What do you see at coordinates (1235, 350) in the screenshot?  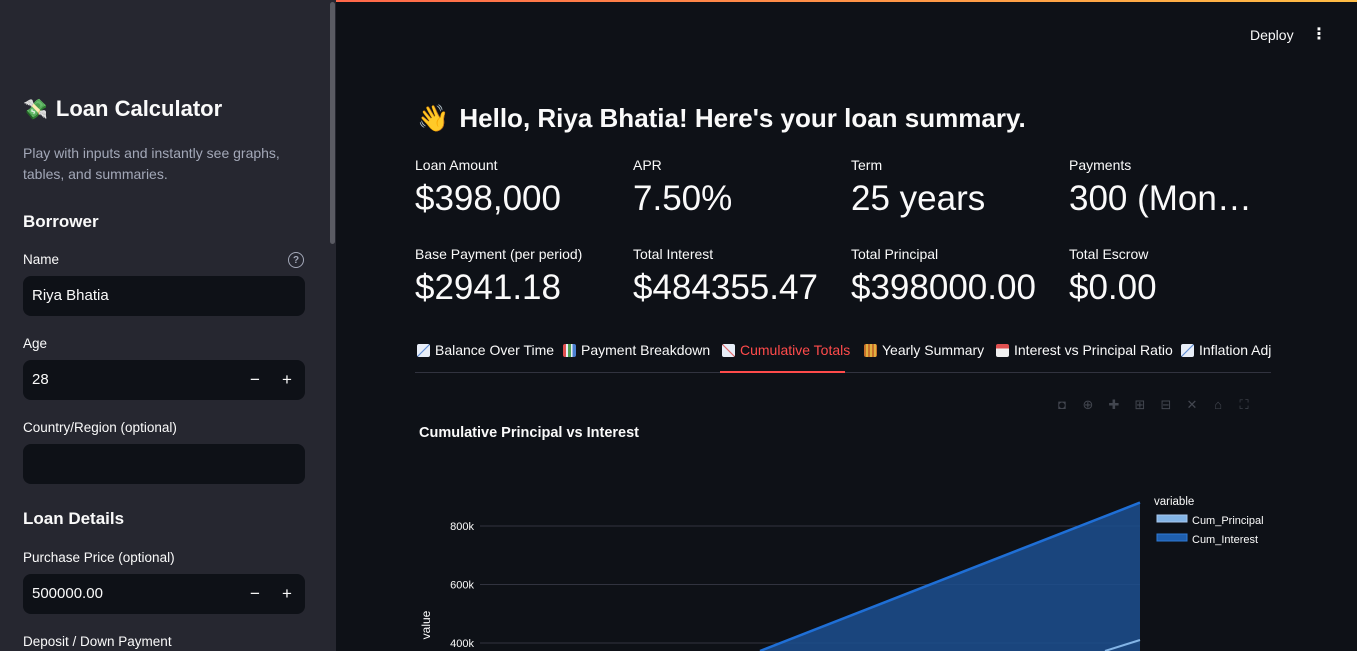 I see `tab-label: Inflation Adj` at bounding box center [1235, 350].